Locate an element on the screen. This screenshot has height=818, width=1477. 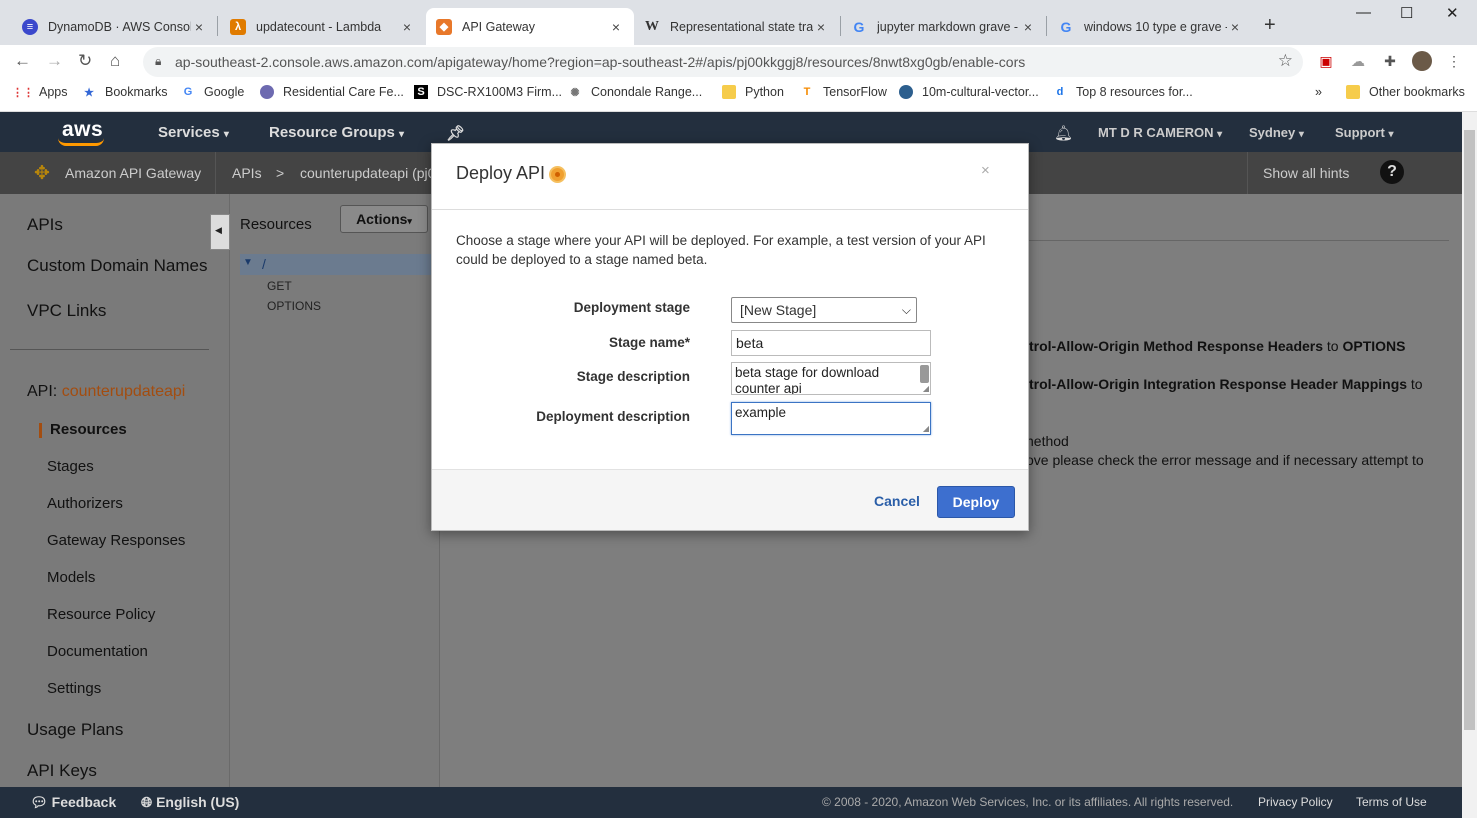
tab-wikipedia: W Representational state tran × is located at coordinates (736, 26).